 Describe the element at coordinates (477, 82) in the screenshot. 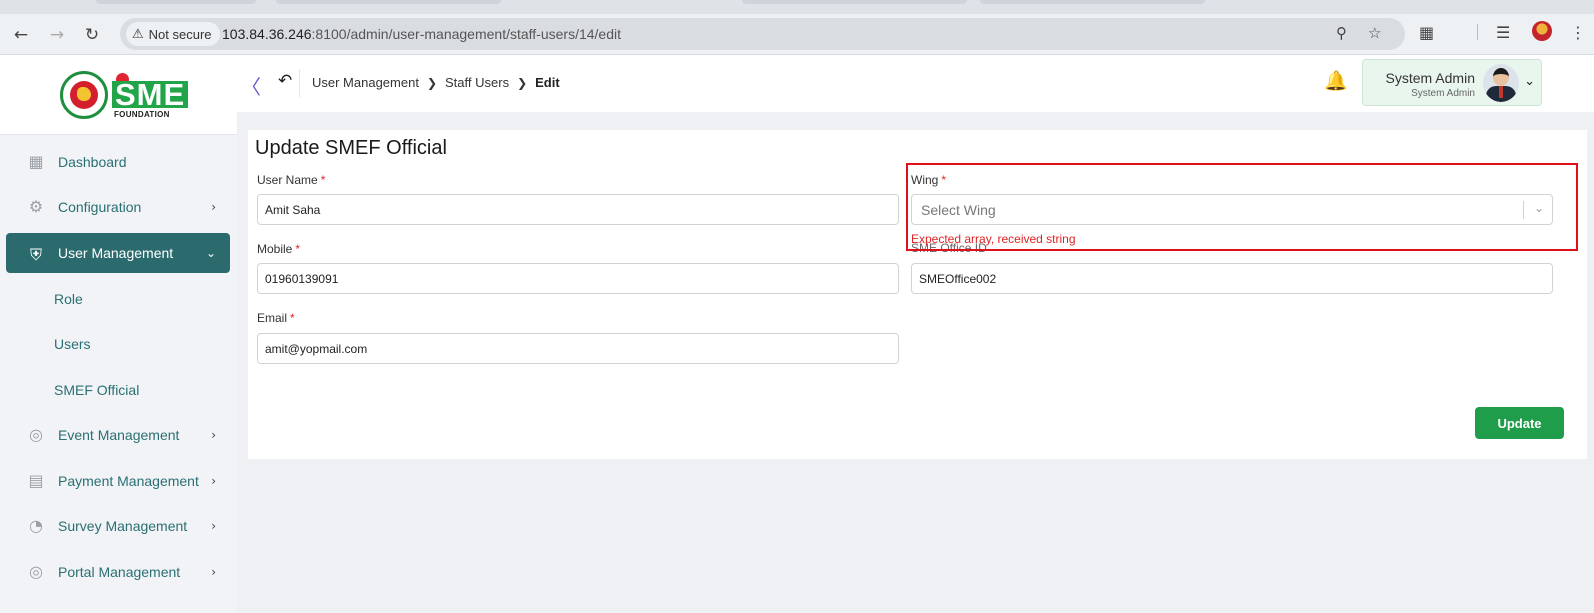

I see `breadcrumb-item-staff-users: Staff Users` at that location.